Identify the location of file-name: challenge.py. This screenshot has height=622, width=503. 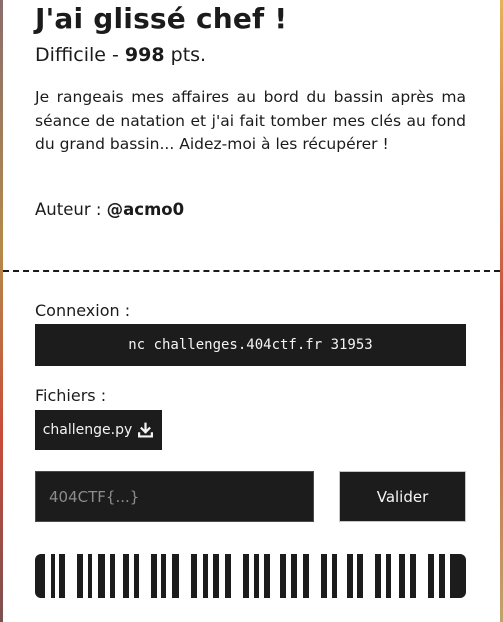
(87, 430).